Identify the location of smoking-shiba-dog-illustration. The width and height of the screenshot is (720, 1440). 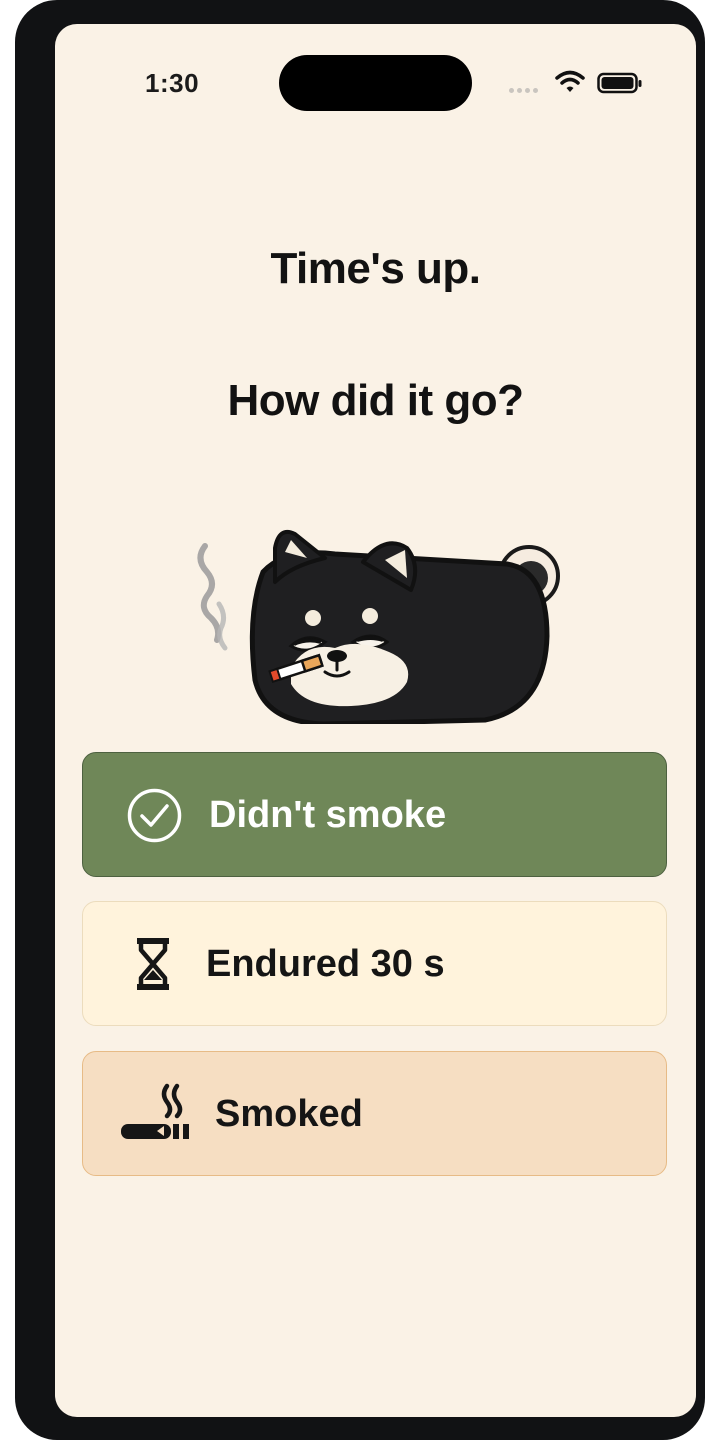
(378, 626).